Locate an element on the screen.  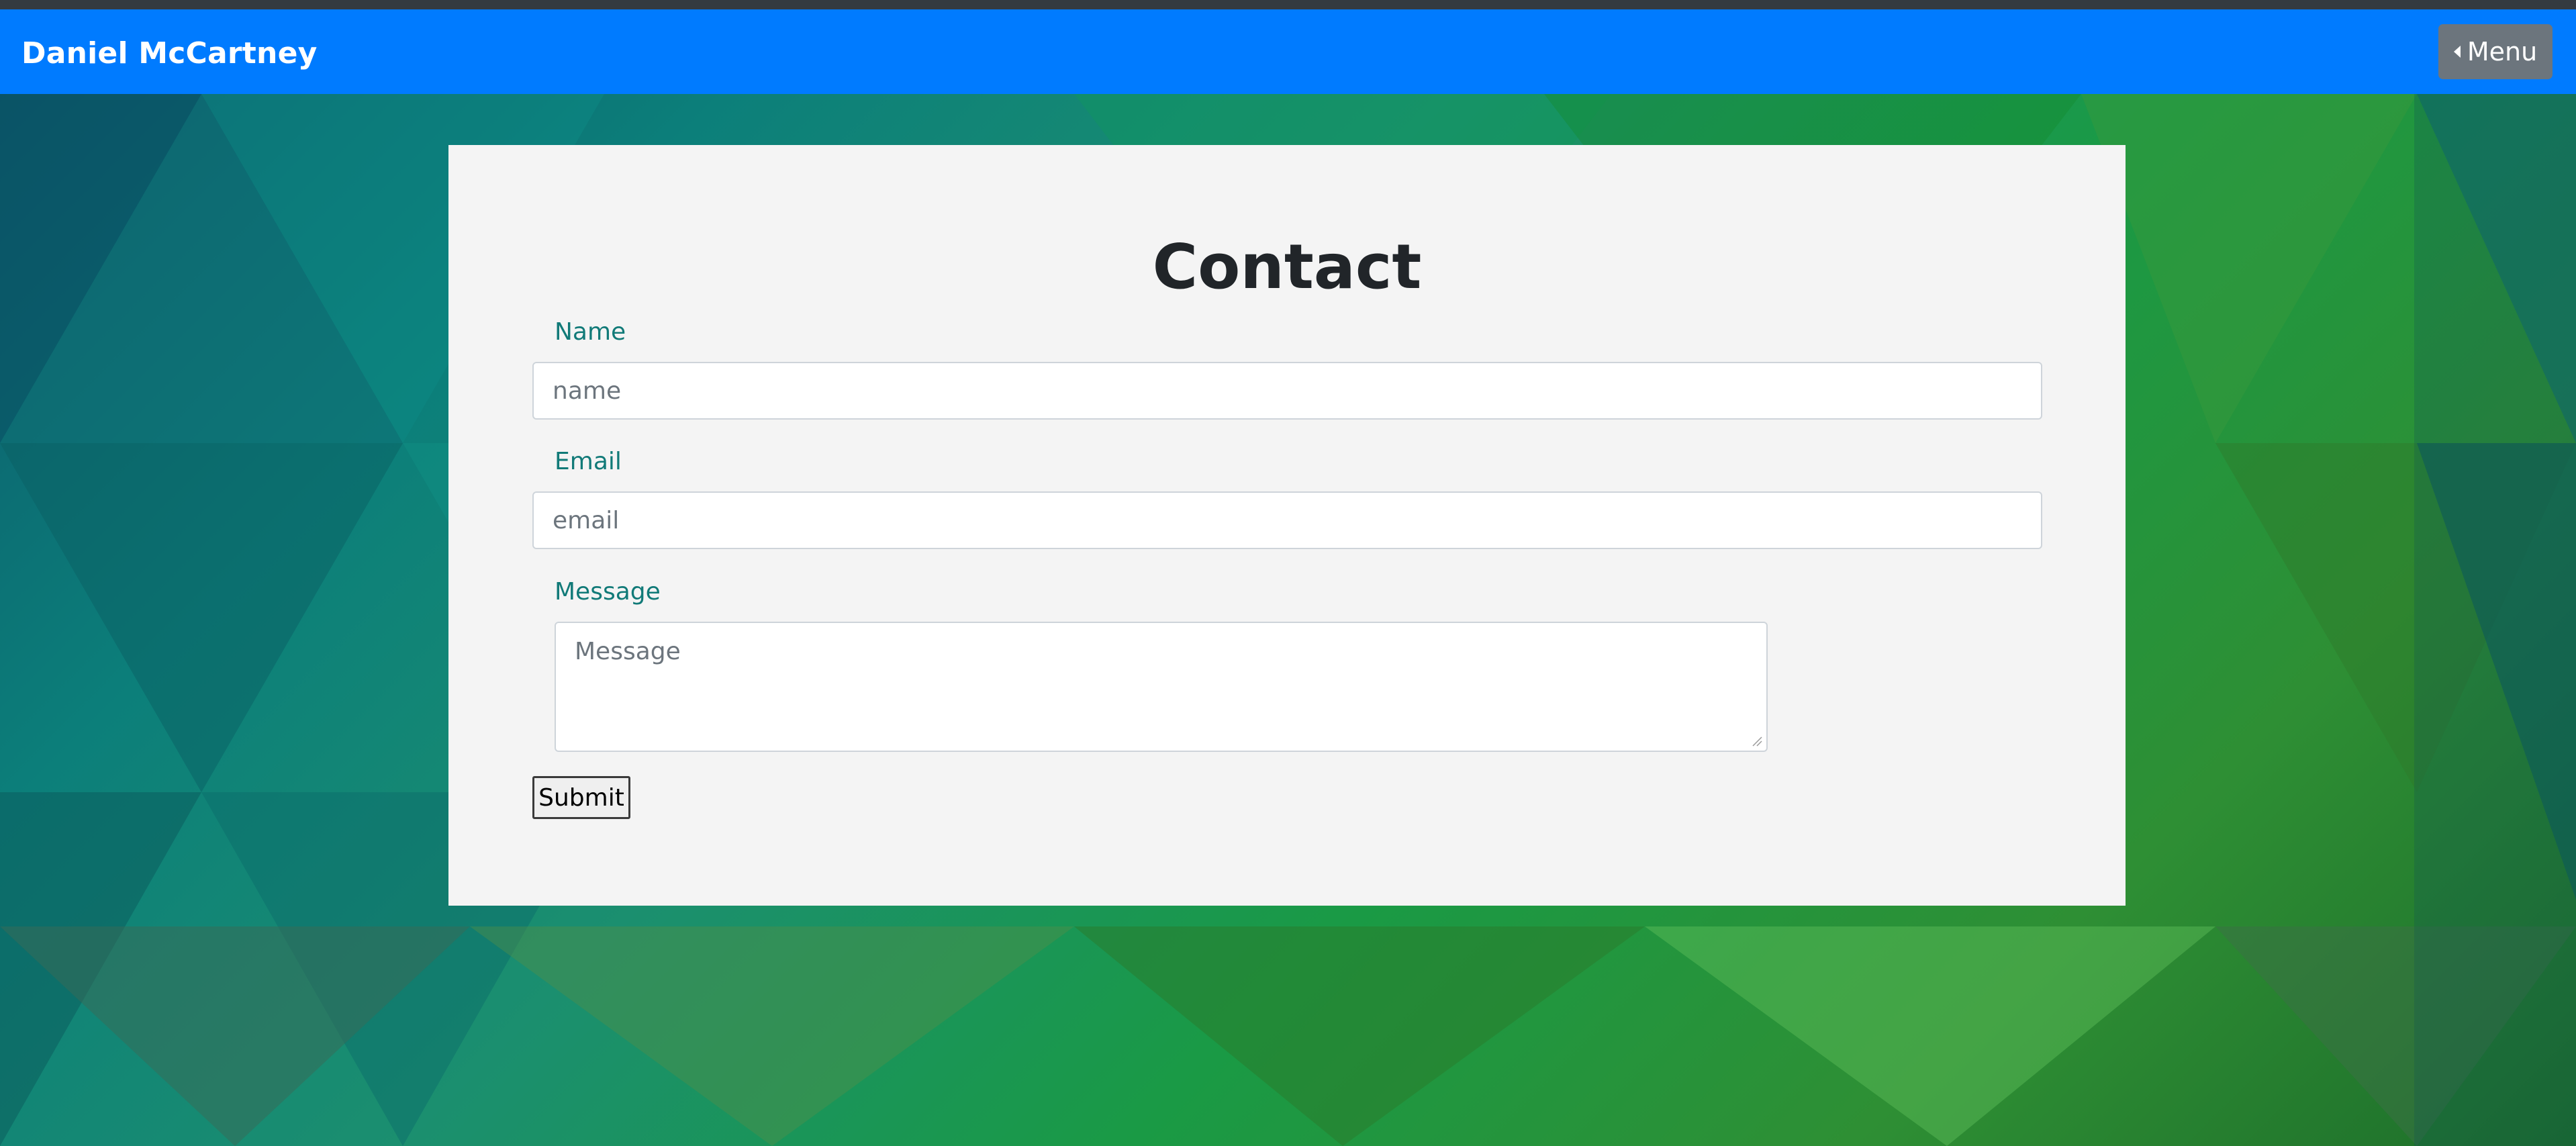
navbar: Daniel McCartney Menu is located at coordinates (1288, 52).